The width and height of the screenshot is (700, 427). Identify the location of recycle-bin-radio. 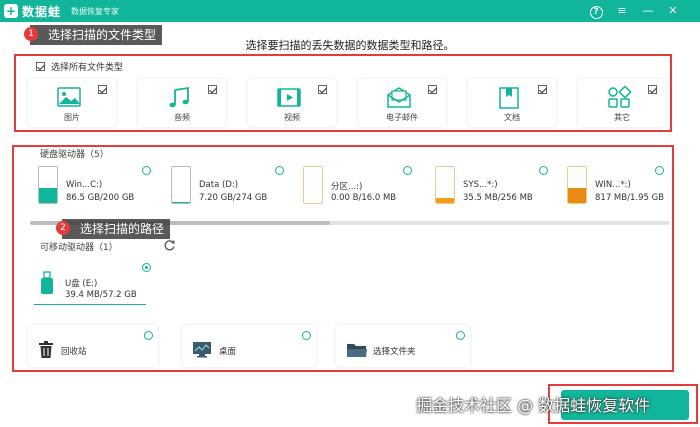
(148, 335).